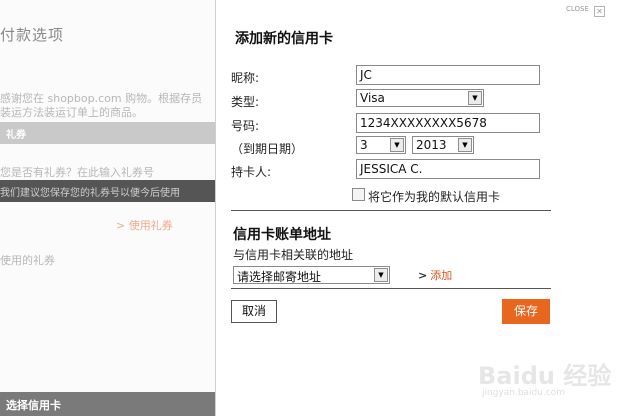  Describe the element at coordinates (524, 393) in the screenshot. I see `baidu-watermark-url: jingyan.baidu.com` at that location.